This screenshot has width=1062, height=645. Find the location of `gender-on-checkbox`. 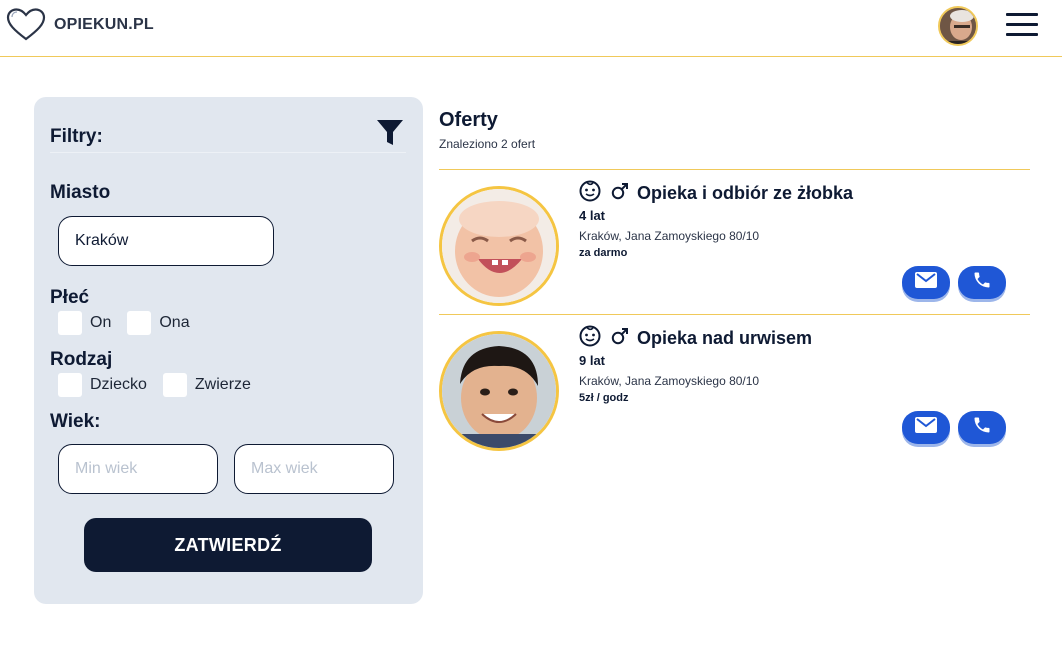

gender-on-checkbox is located at coordinates (70, 323).